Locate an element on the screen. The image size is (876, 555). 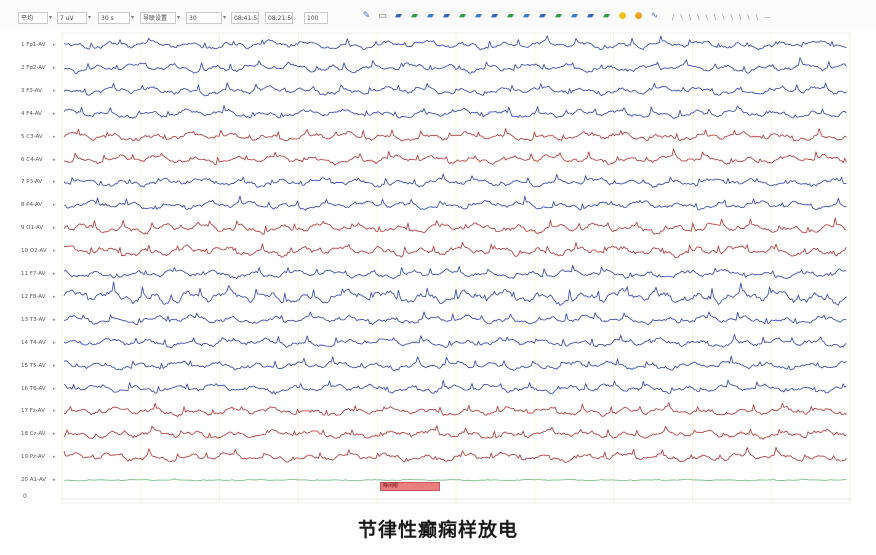
wave-icon: ∿ is located at coordinates (654, 16).